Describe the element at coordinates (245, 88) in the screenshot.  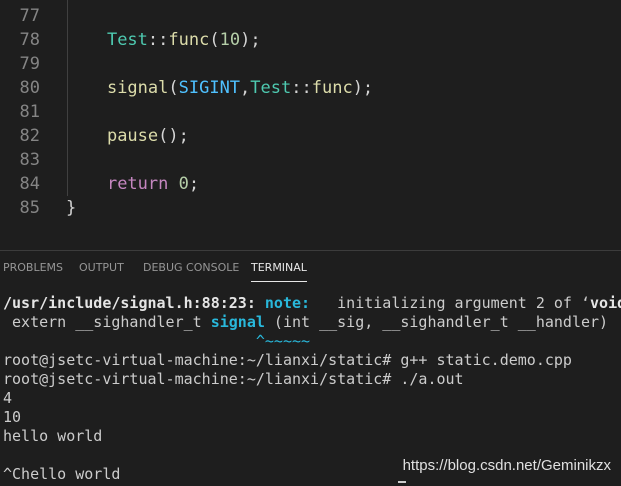
I see `code-token: ,` at that location.